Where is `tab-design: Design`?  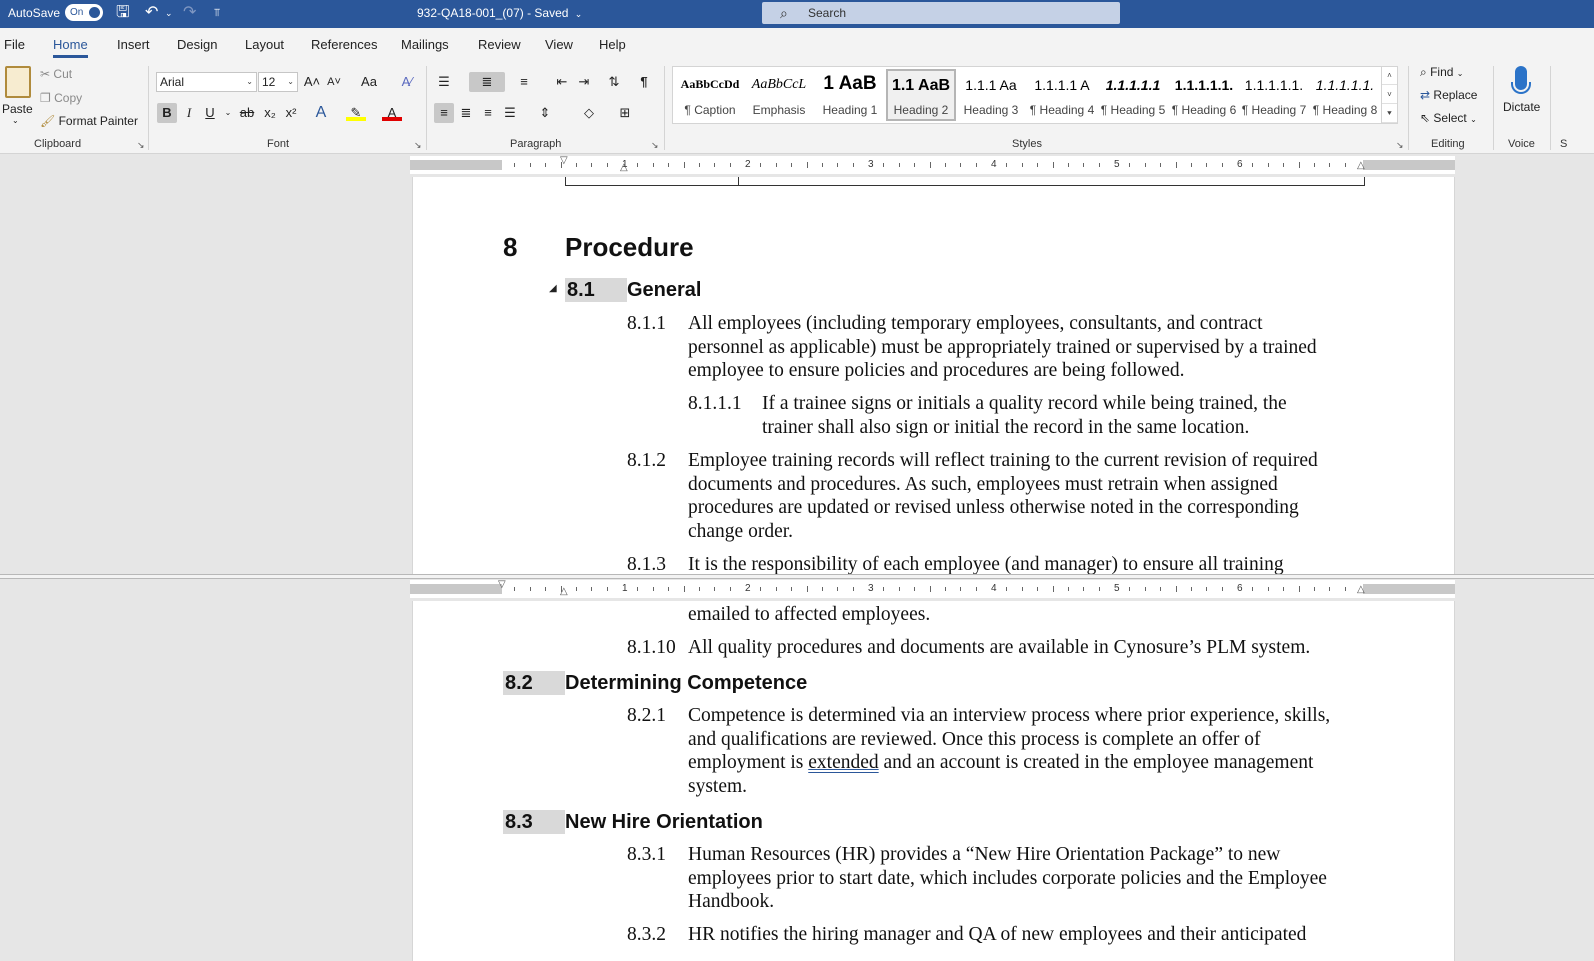
tab-design: Design is located at coordinates (197, 44).